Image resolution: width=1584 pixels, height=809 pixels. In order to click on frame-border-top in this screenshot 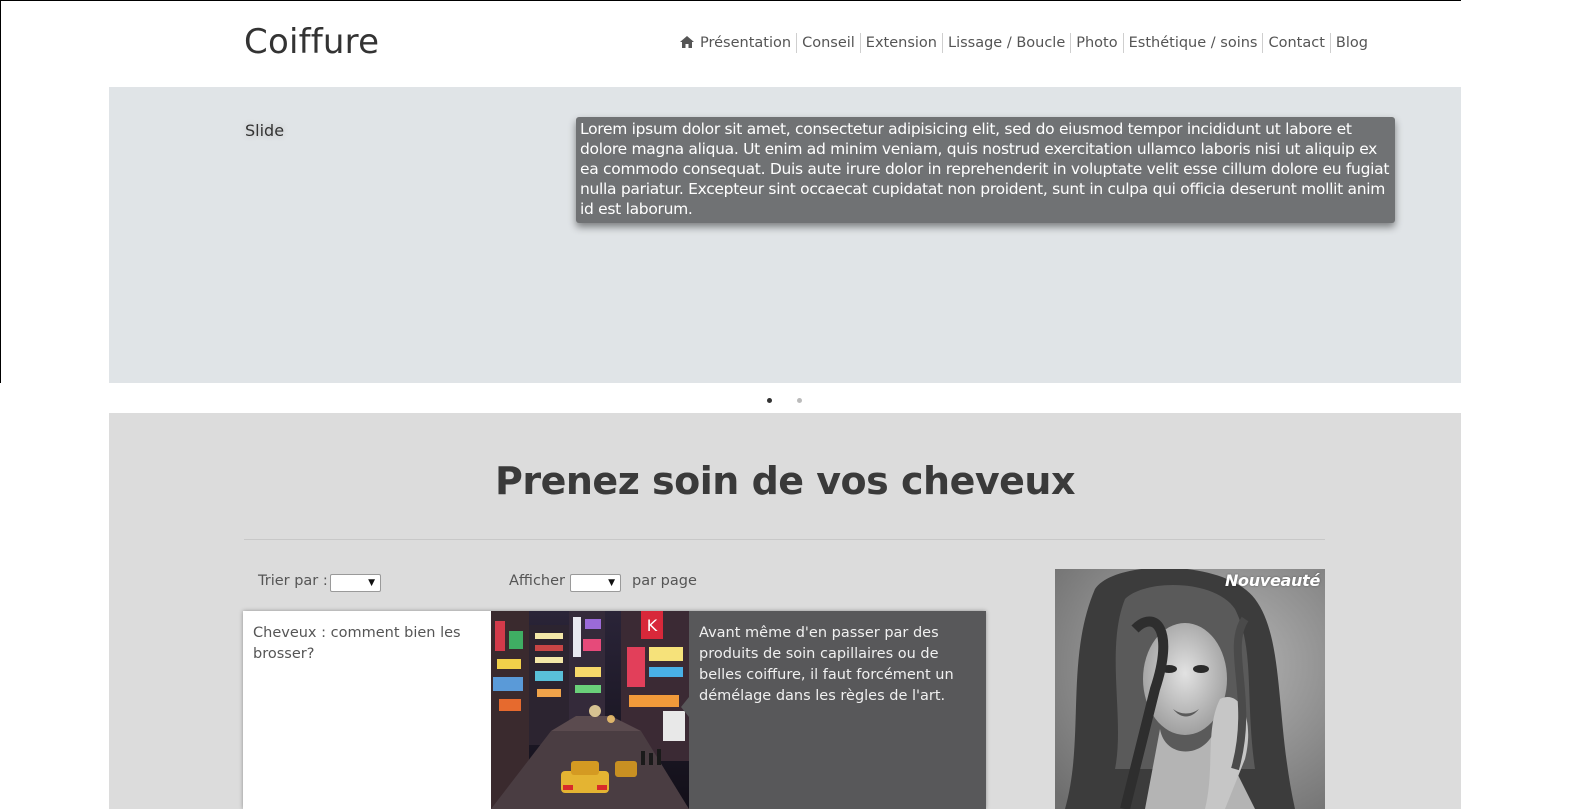, I will do `click(730, 0)`.